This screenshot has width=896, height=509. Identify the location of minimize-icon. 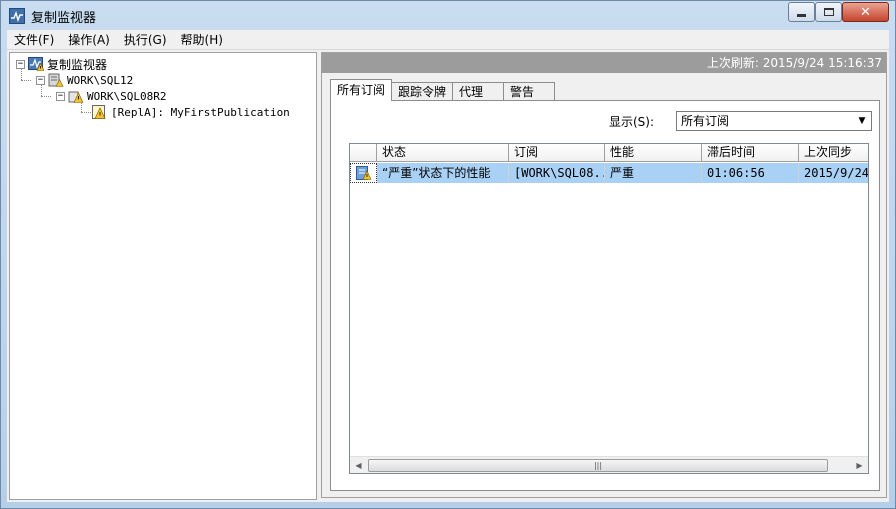
(801, 15).